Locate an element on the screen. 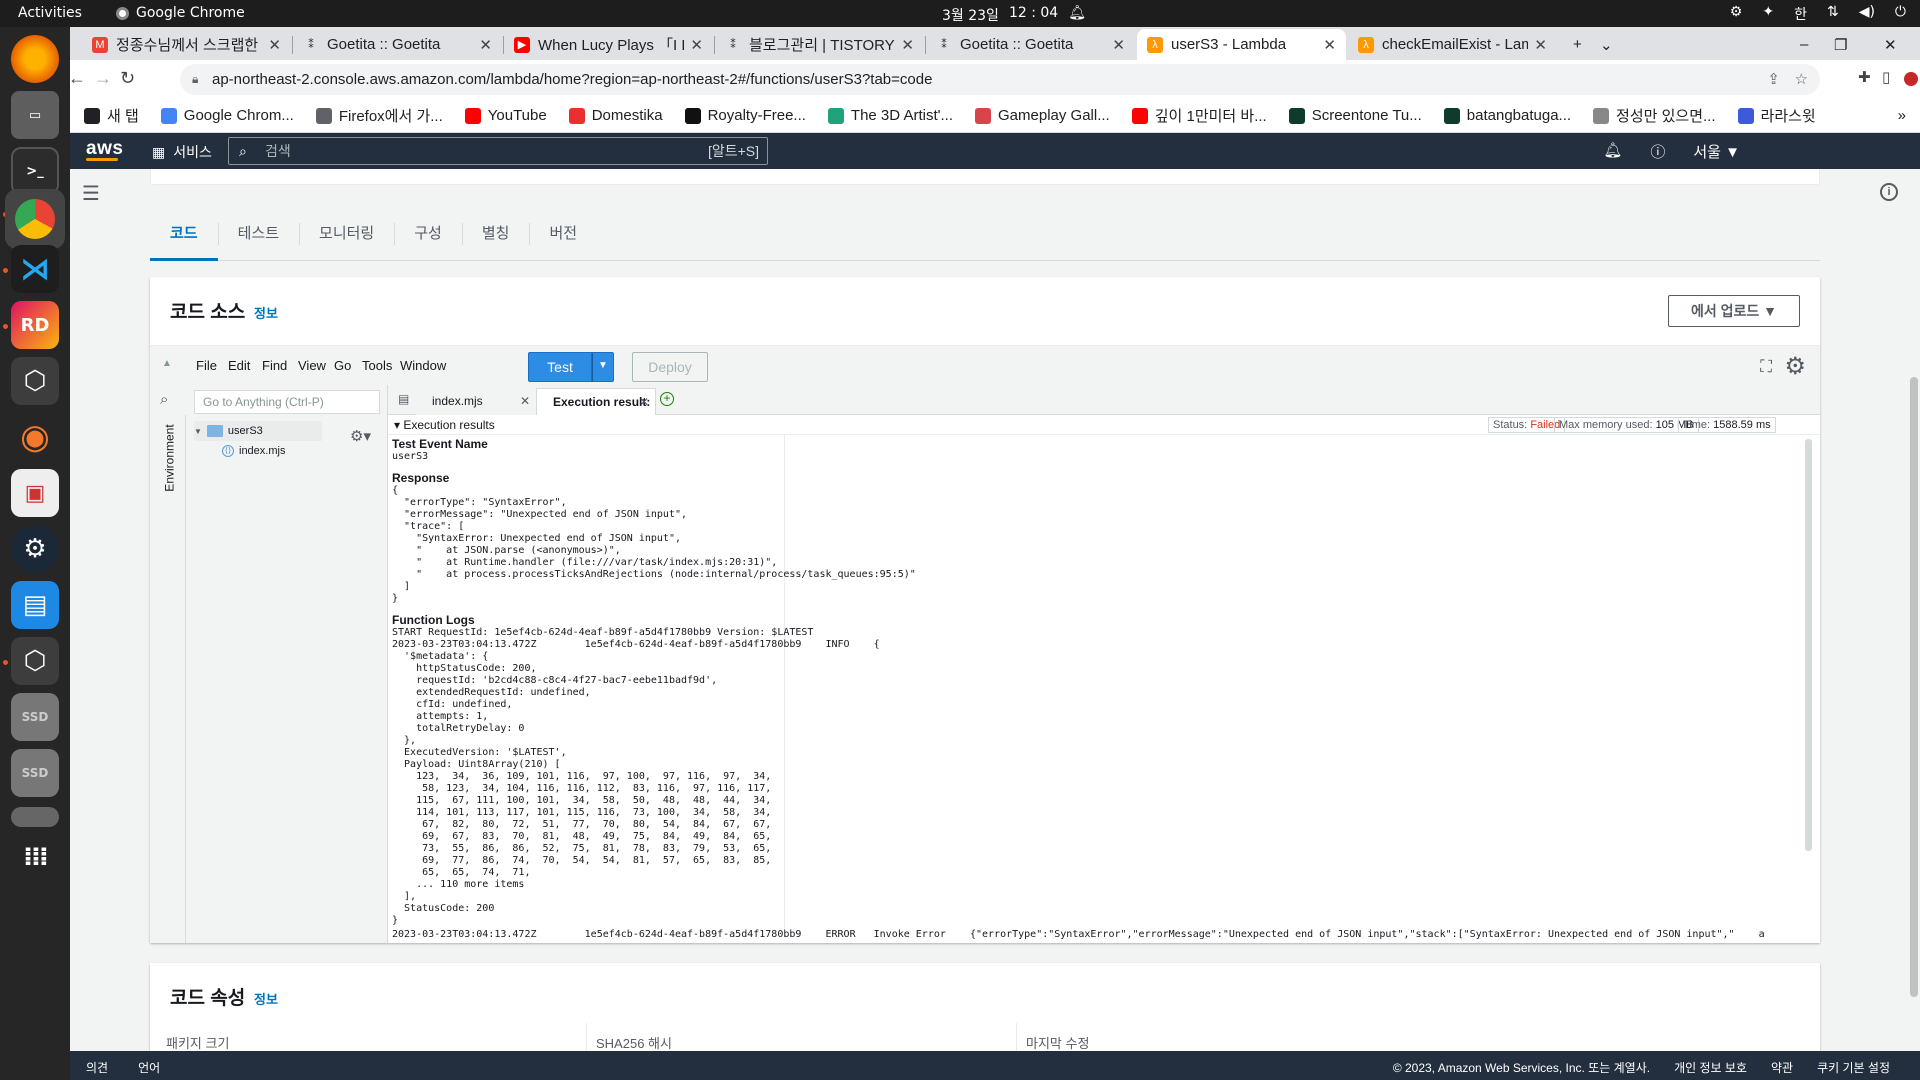  new-tab-icon: + is located at coordinates (1577, 44).